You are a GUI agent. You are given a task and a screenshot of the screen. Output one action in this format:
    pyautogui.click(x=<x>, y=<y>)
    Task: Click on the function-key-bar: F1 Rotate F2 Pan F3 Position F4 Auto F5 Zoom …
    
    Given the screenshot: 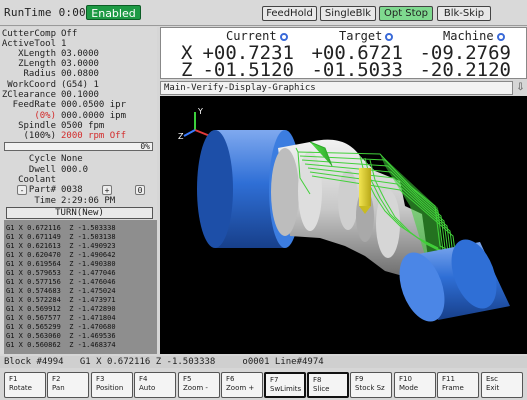 What is the action you would take?
    pyautogui.click(x=263, y=385)
    